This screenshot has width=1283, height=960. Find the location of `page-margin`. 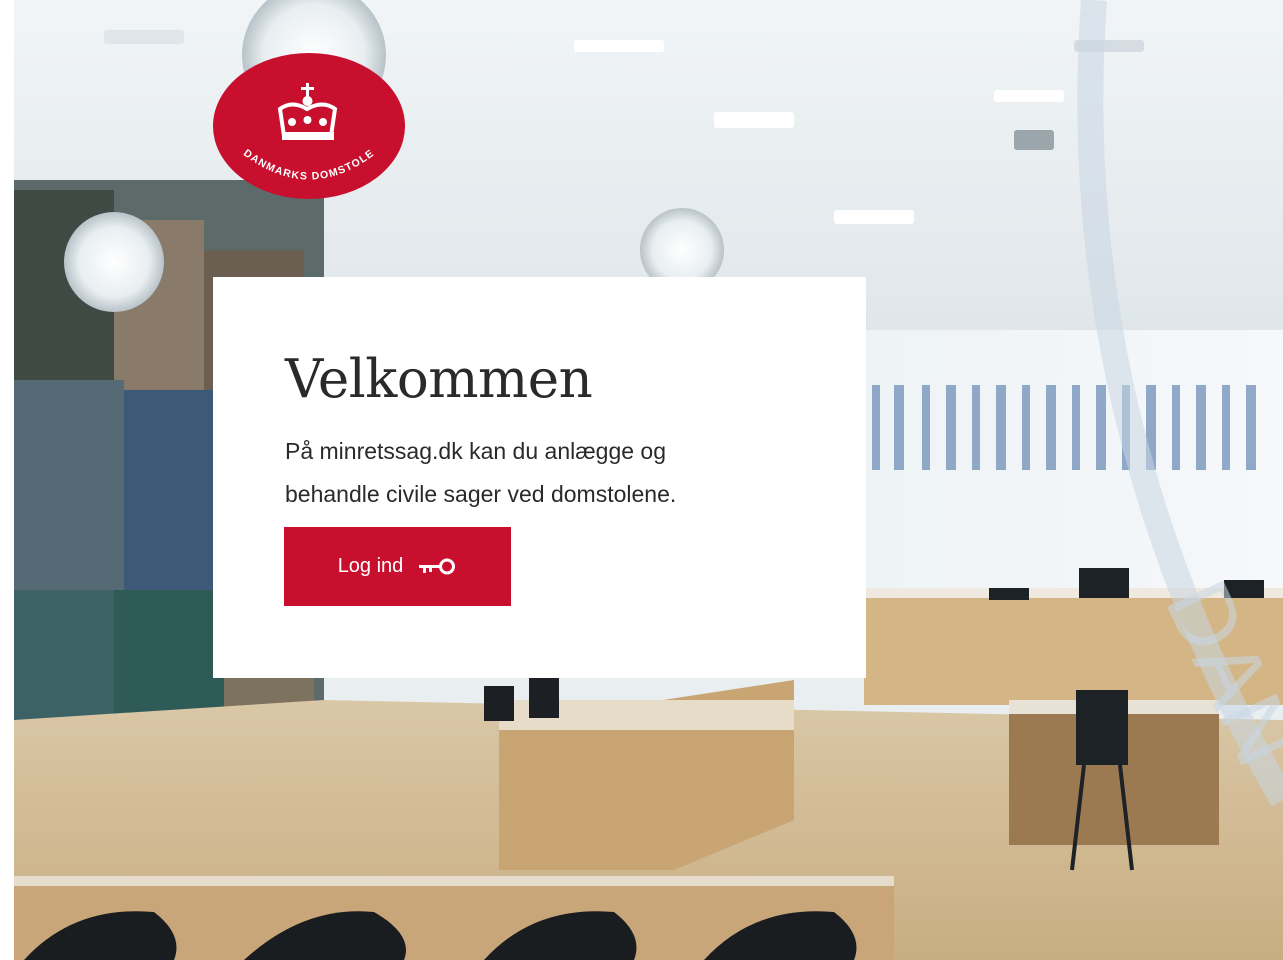

page-margin is located at coordinates (7, 480).